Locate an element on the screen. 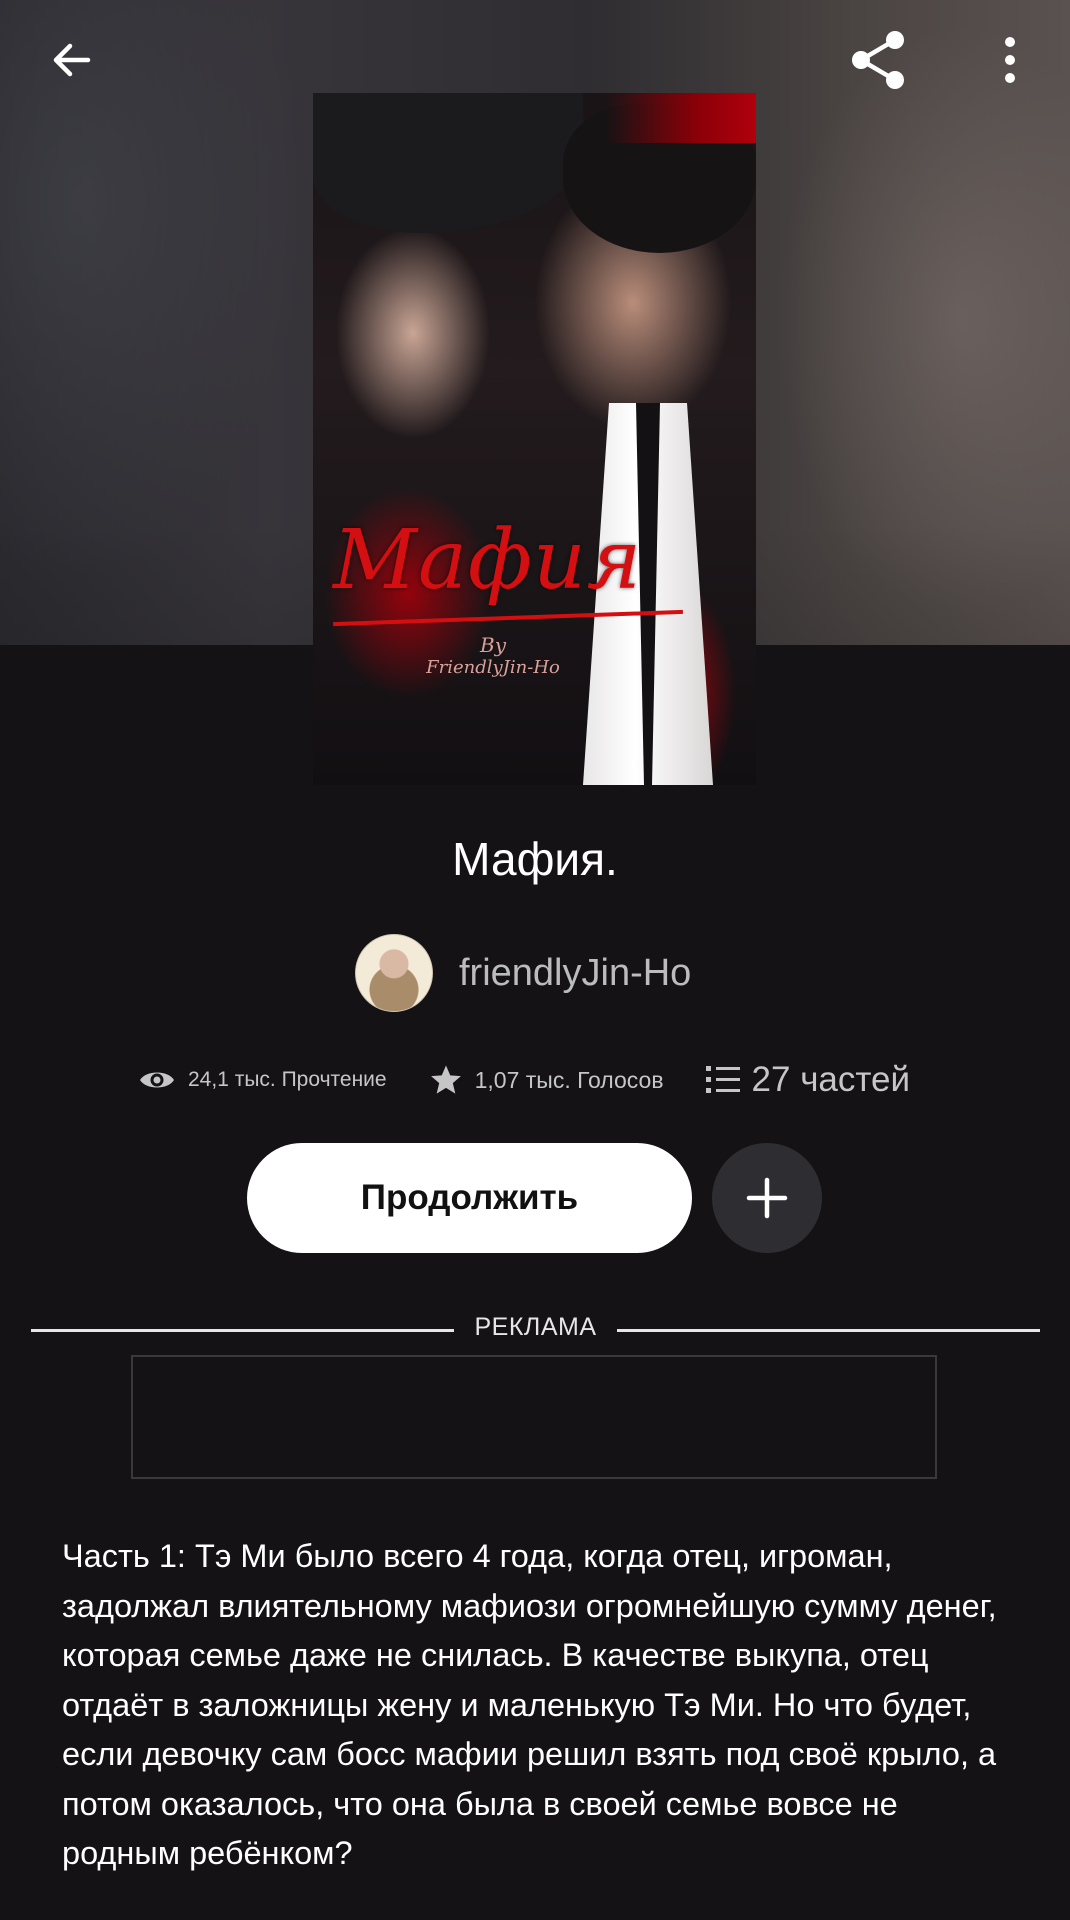 The height and width of the screenshot is (1920, 1070). parts-button: 27 частей is located at coordinates (808, 1080).